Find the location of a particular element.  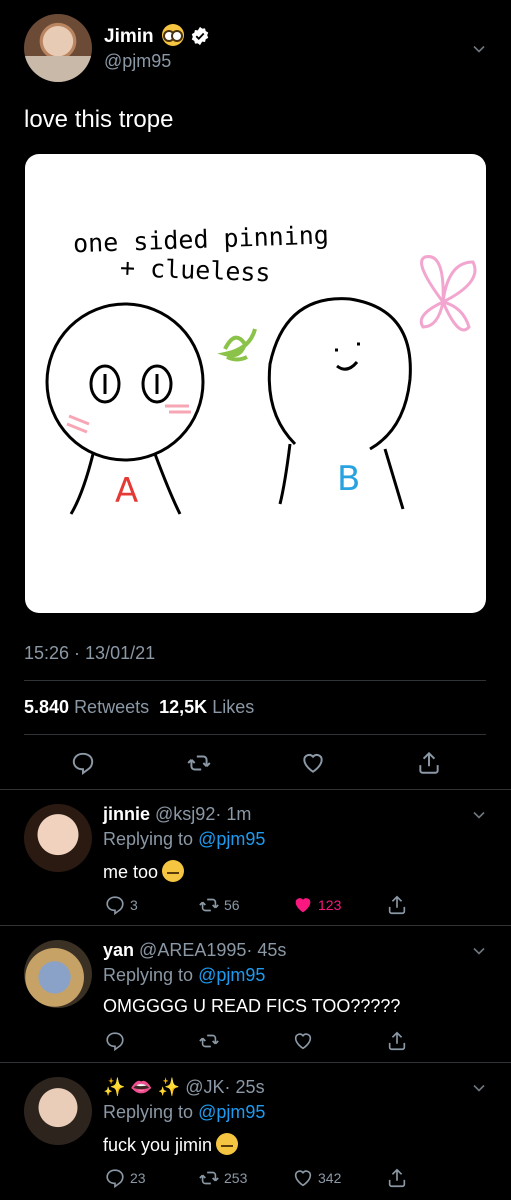

author-handle: @pjm95 is located at coordinates (137, 61).